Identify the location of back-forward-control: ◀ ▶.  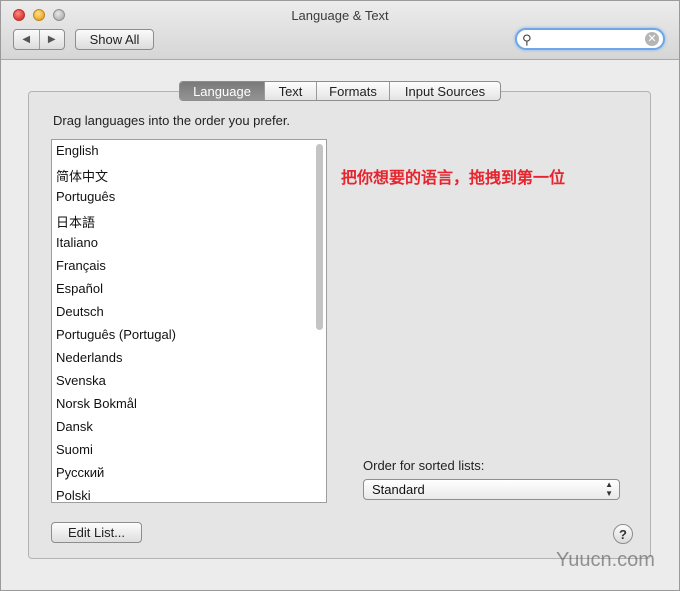
(39, 39).